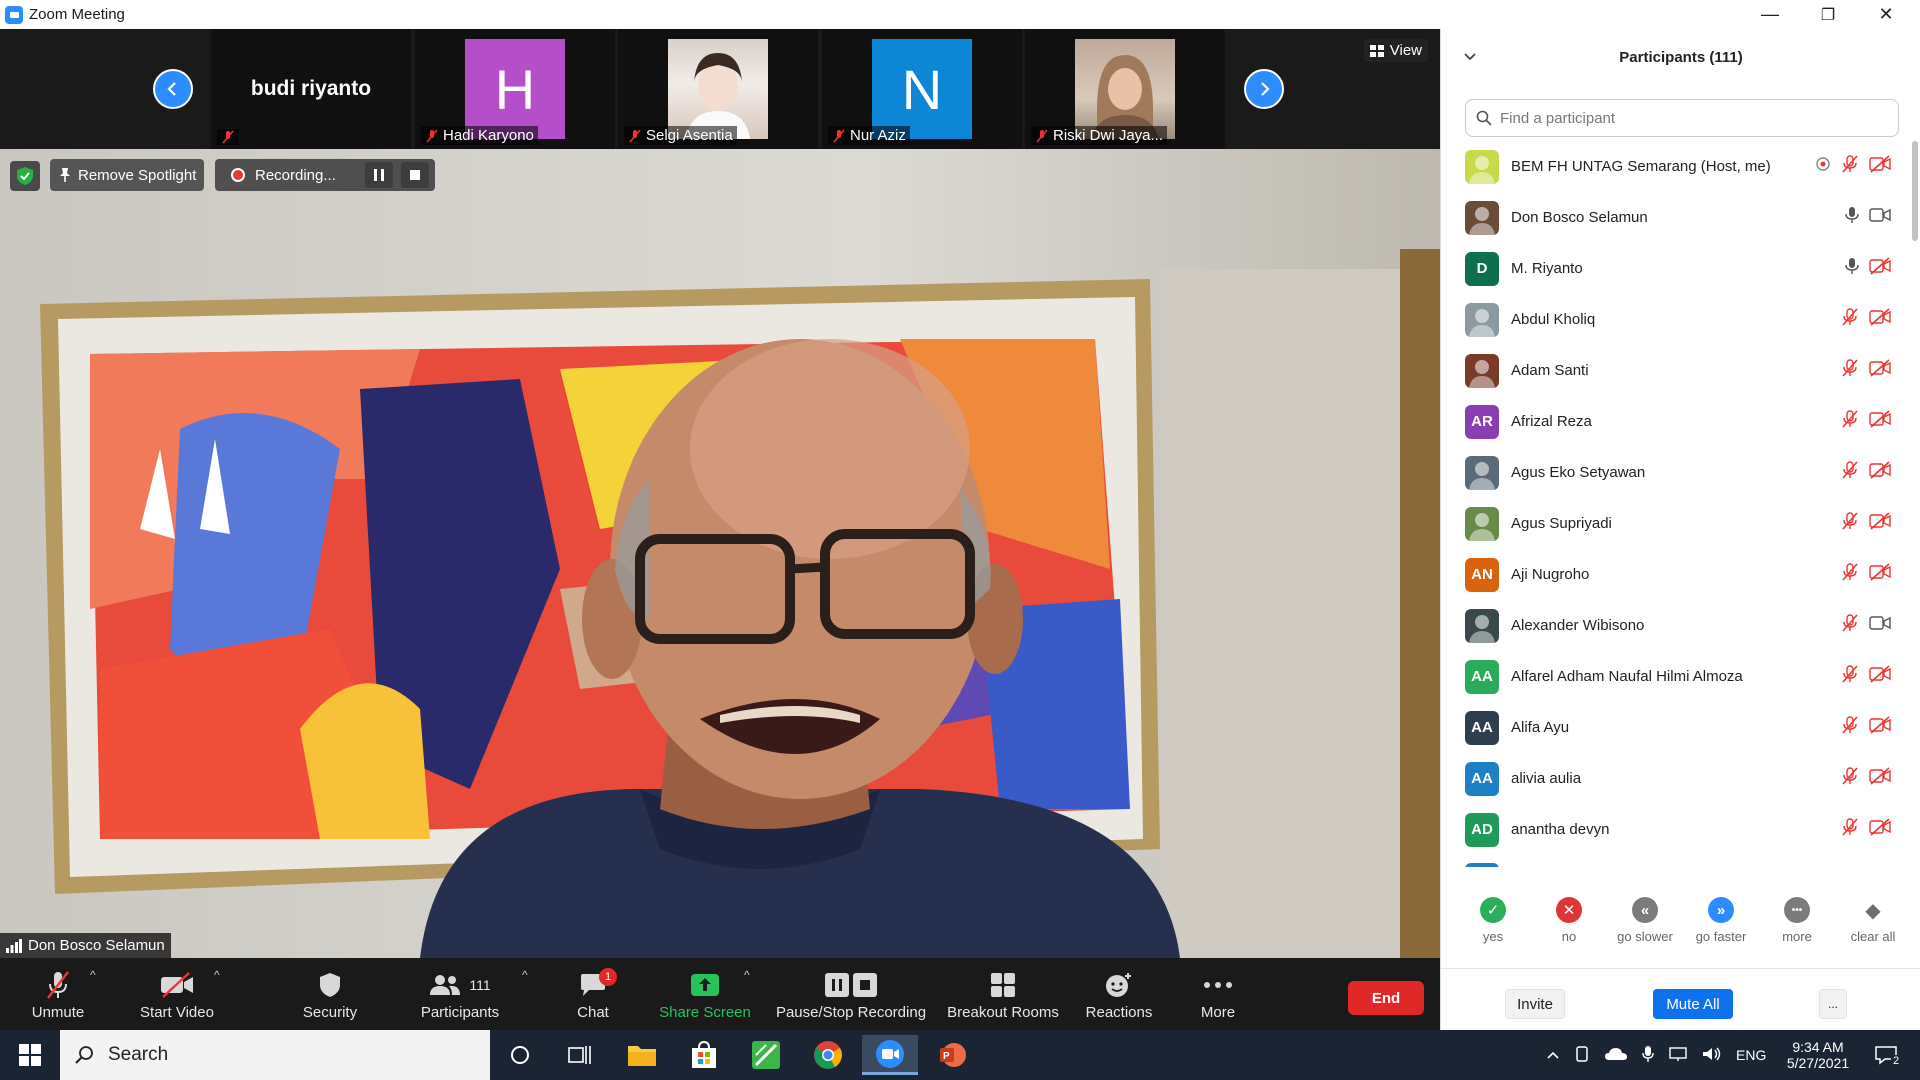  I want to click on restore-button: ❐, so click(1828, 14).